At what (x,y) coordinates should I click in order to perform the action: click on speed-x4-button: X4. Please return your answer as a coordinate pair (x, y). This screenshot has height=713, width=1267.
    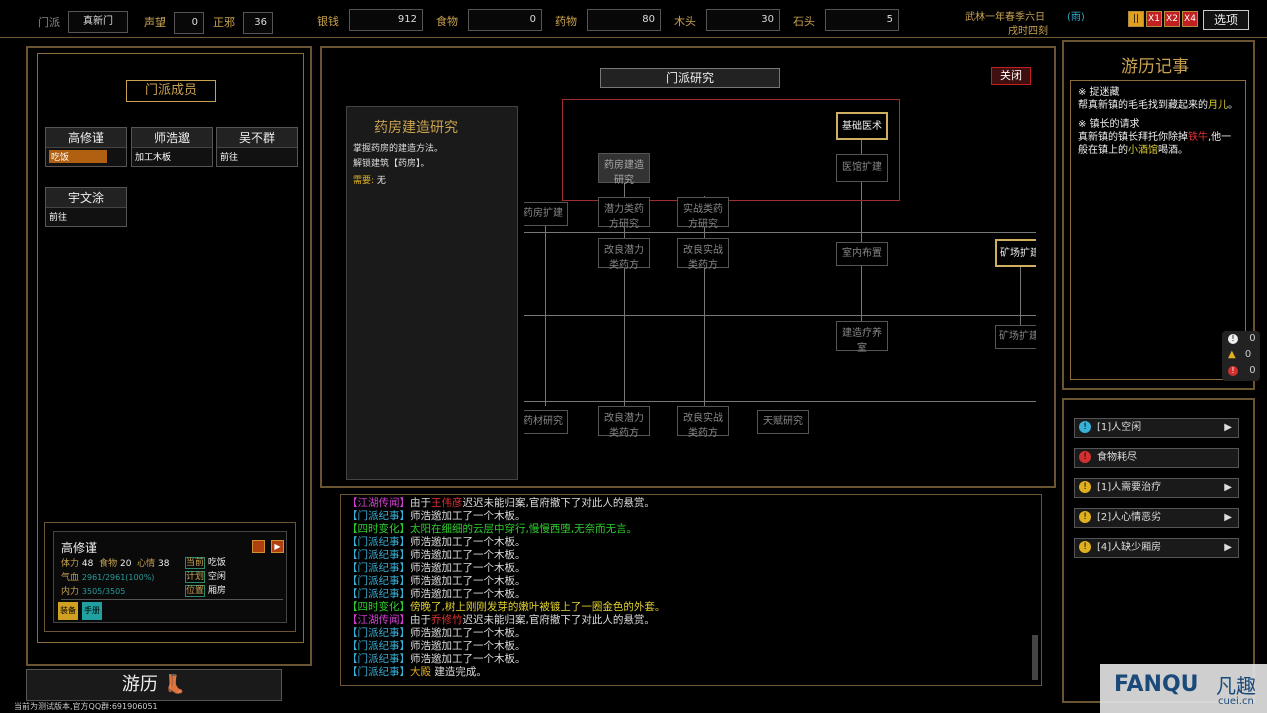
    Looking at the image, I should click on (1190, 19).